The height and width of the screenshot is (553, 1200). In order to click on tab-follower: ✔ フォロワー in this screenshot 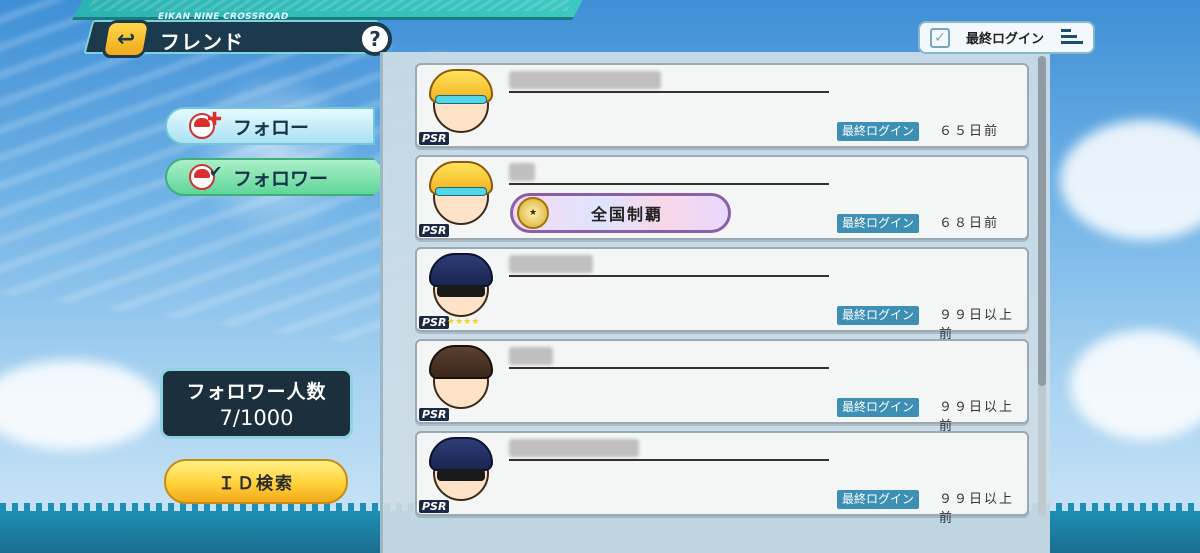, I will do `click(278, 177)`.